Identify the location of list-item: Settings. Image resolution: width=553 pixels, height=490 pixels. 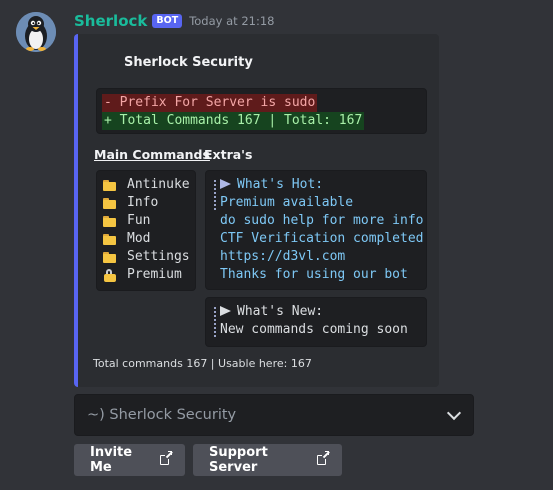
(149, 257).